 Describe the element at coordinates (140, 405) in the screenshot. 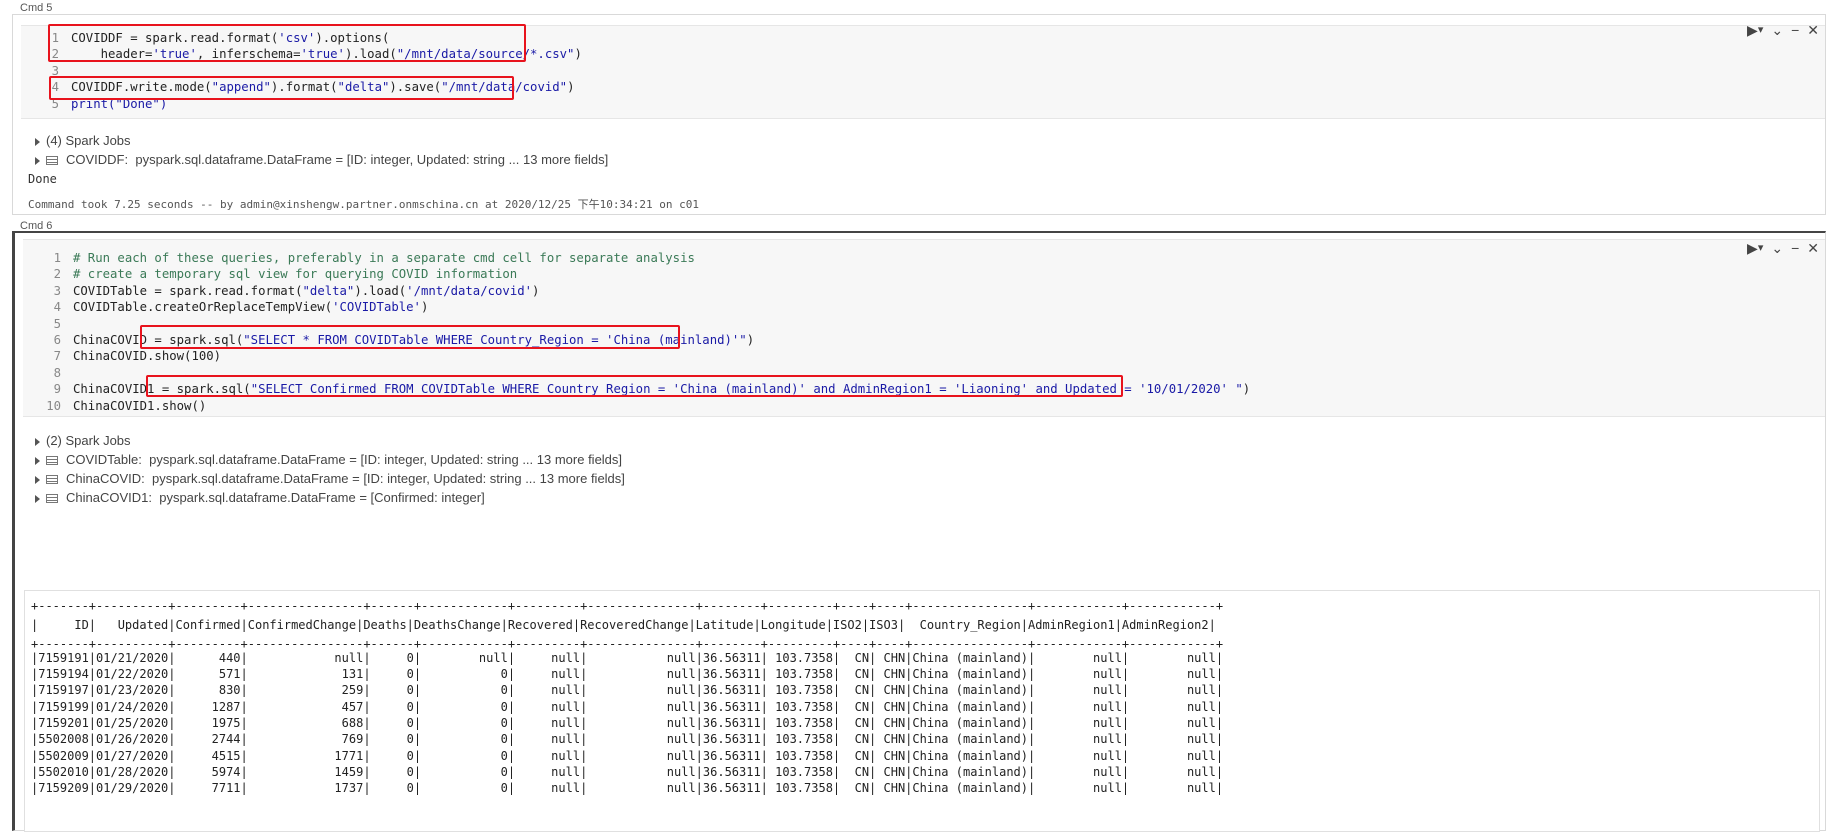

I see `code-text: ChinaCOVID1.show()` at that location.